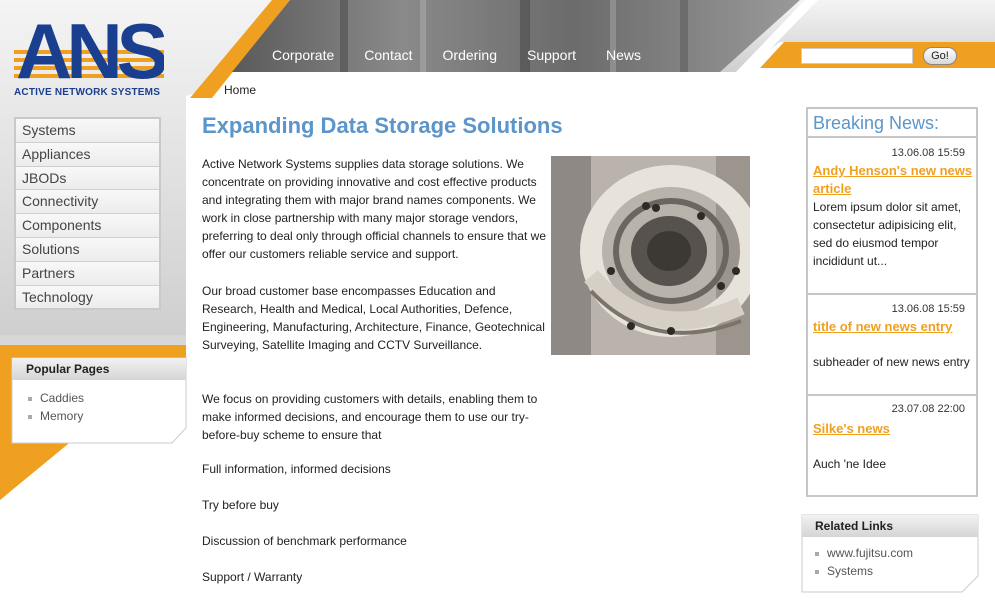 The width and height of the screenshot is (995, 609). I want to click on sidebar-item-components: Components, so click(87, 226).